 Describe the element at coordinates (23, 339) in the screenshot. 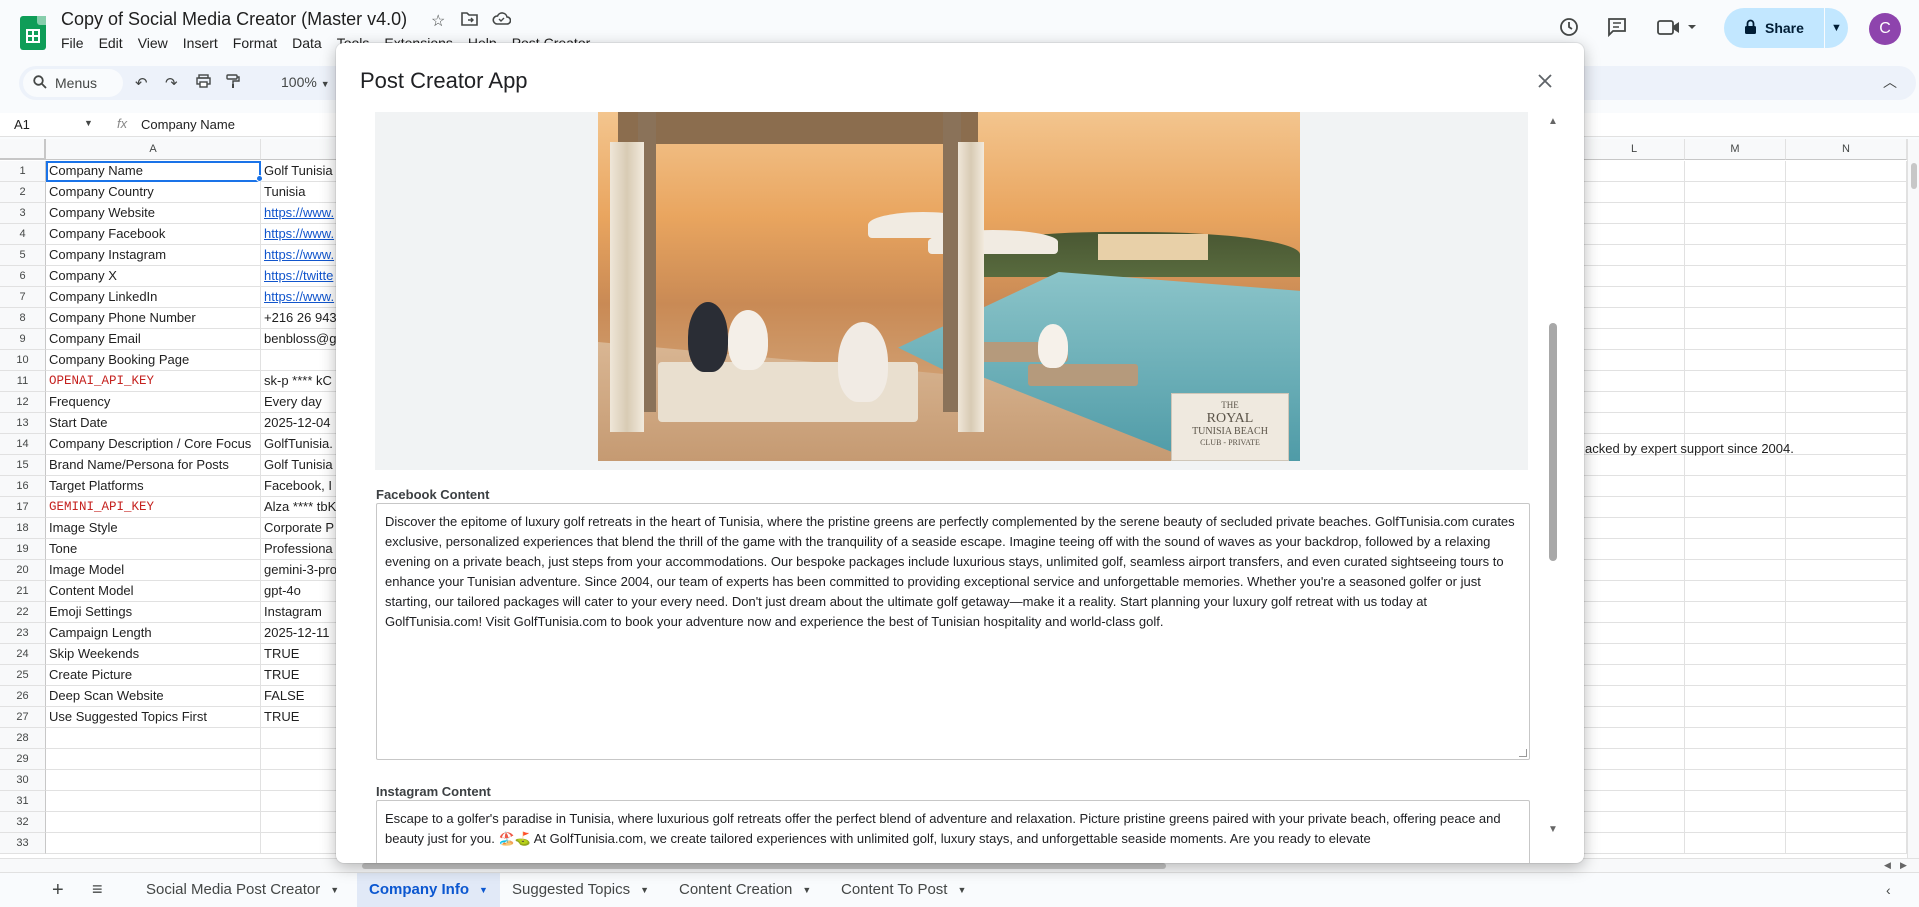

I see `row-header: 9` at that location.